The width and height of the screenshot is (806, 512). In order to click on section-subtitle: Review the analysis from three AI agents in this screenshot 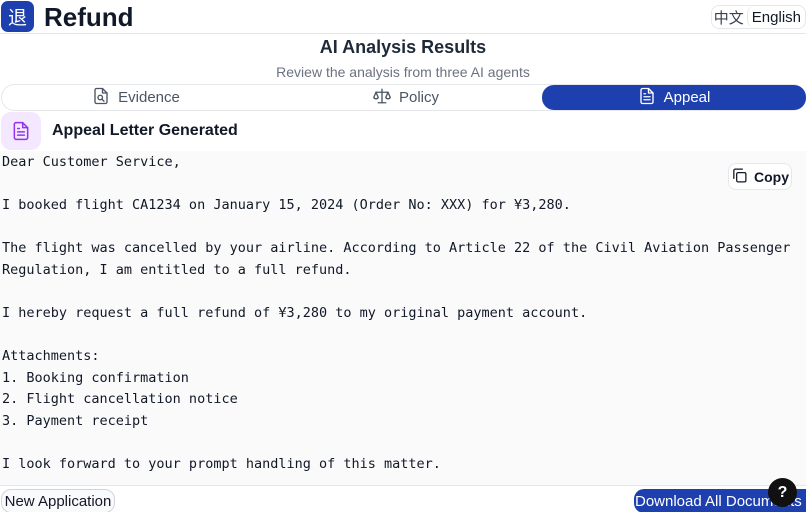, I will do `click(403, 72)`.